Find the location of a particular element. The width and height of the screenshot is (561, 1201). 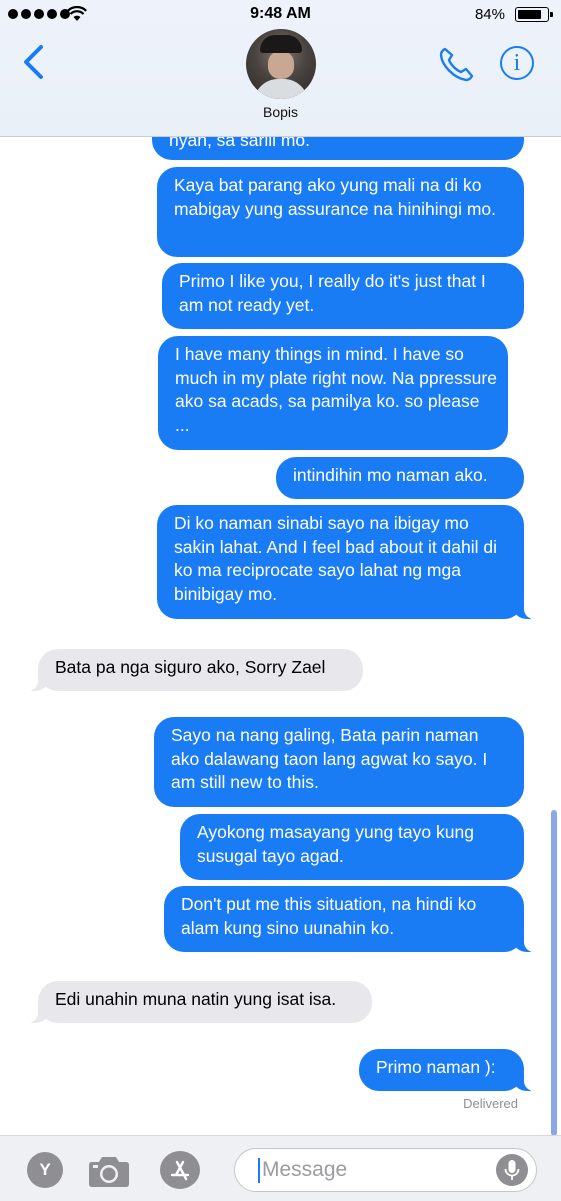

contact-avatar is located at coordinates (281, 64).